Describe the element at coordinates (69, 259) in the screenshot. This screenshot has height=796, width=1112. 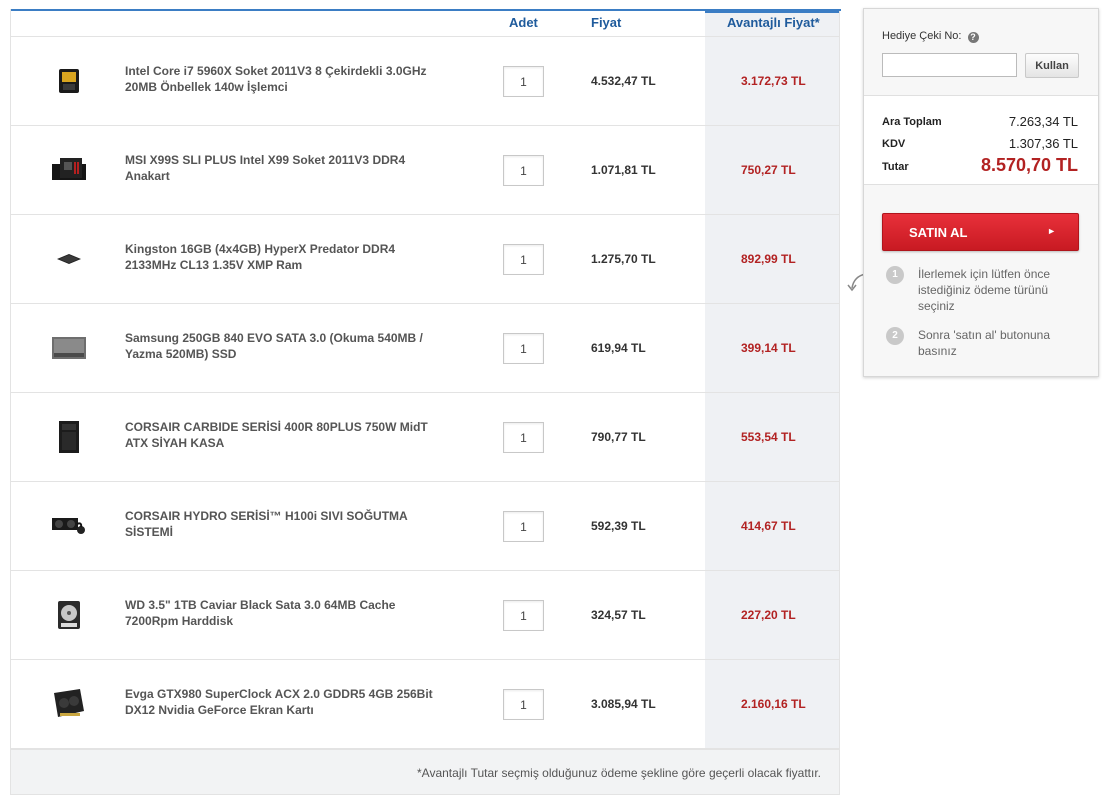
I see `ram-icon` at that location.